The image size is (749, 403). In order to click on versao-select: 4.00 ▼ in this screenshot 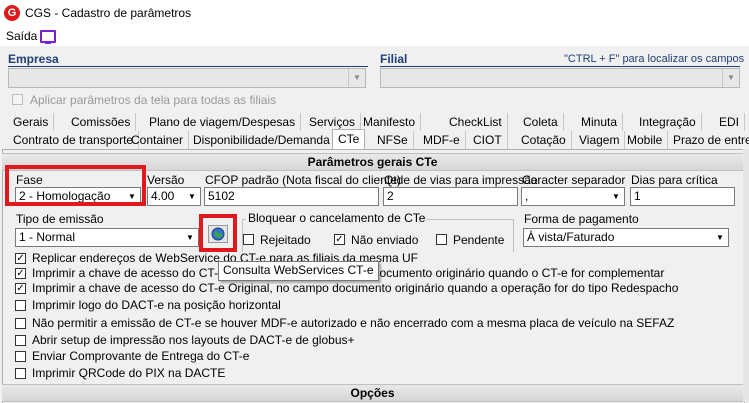, I will do `click(174, 196)`.